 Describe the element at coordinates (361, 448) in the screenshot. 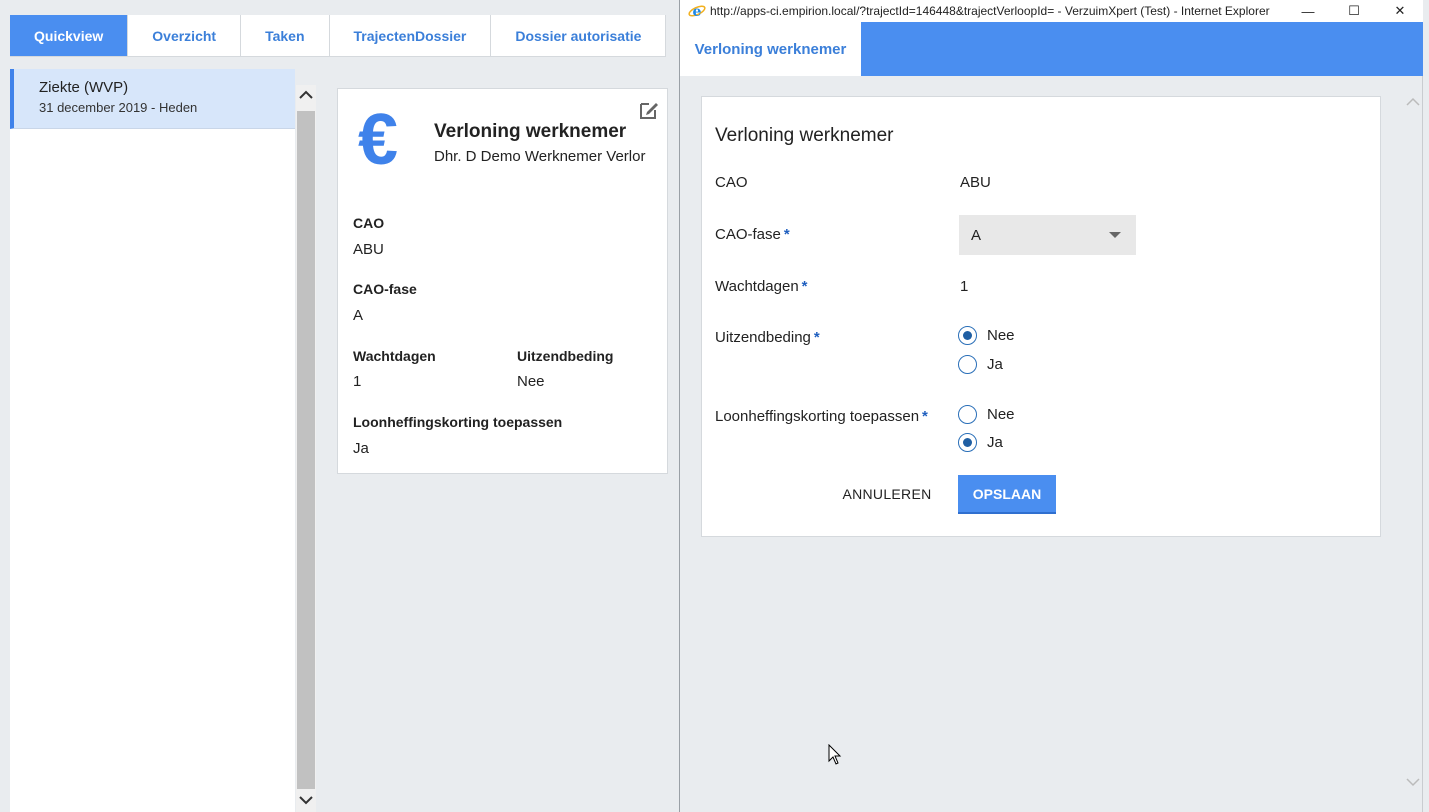

I see `card-loonheffing-value: Ja` at that location.